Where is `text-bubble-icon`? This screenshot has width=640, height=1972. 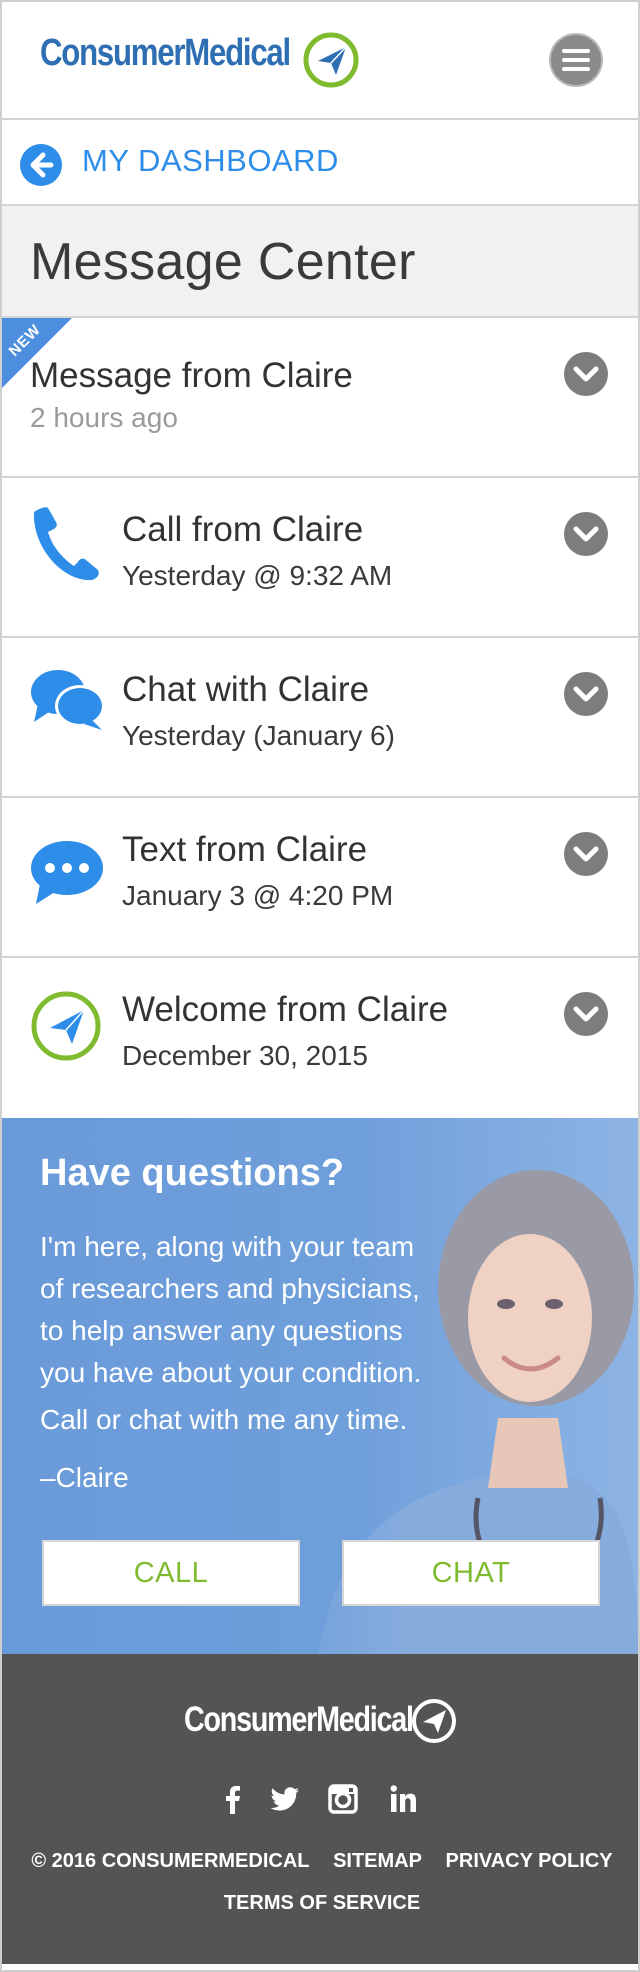
text-bubble-icon is located at coordinates (67, 872).